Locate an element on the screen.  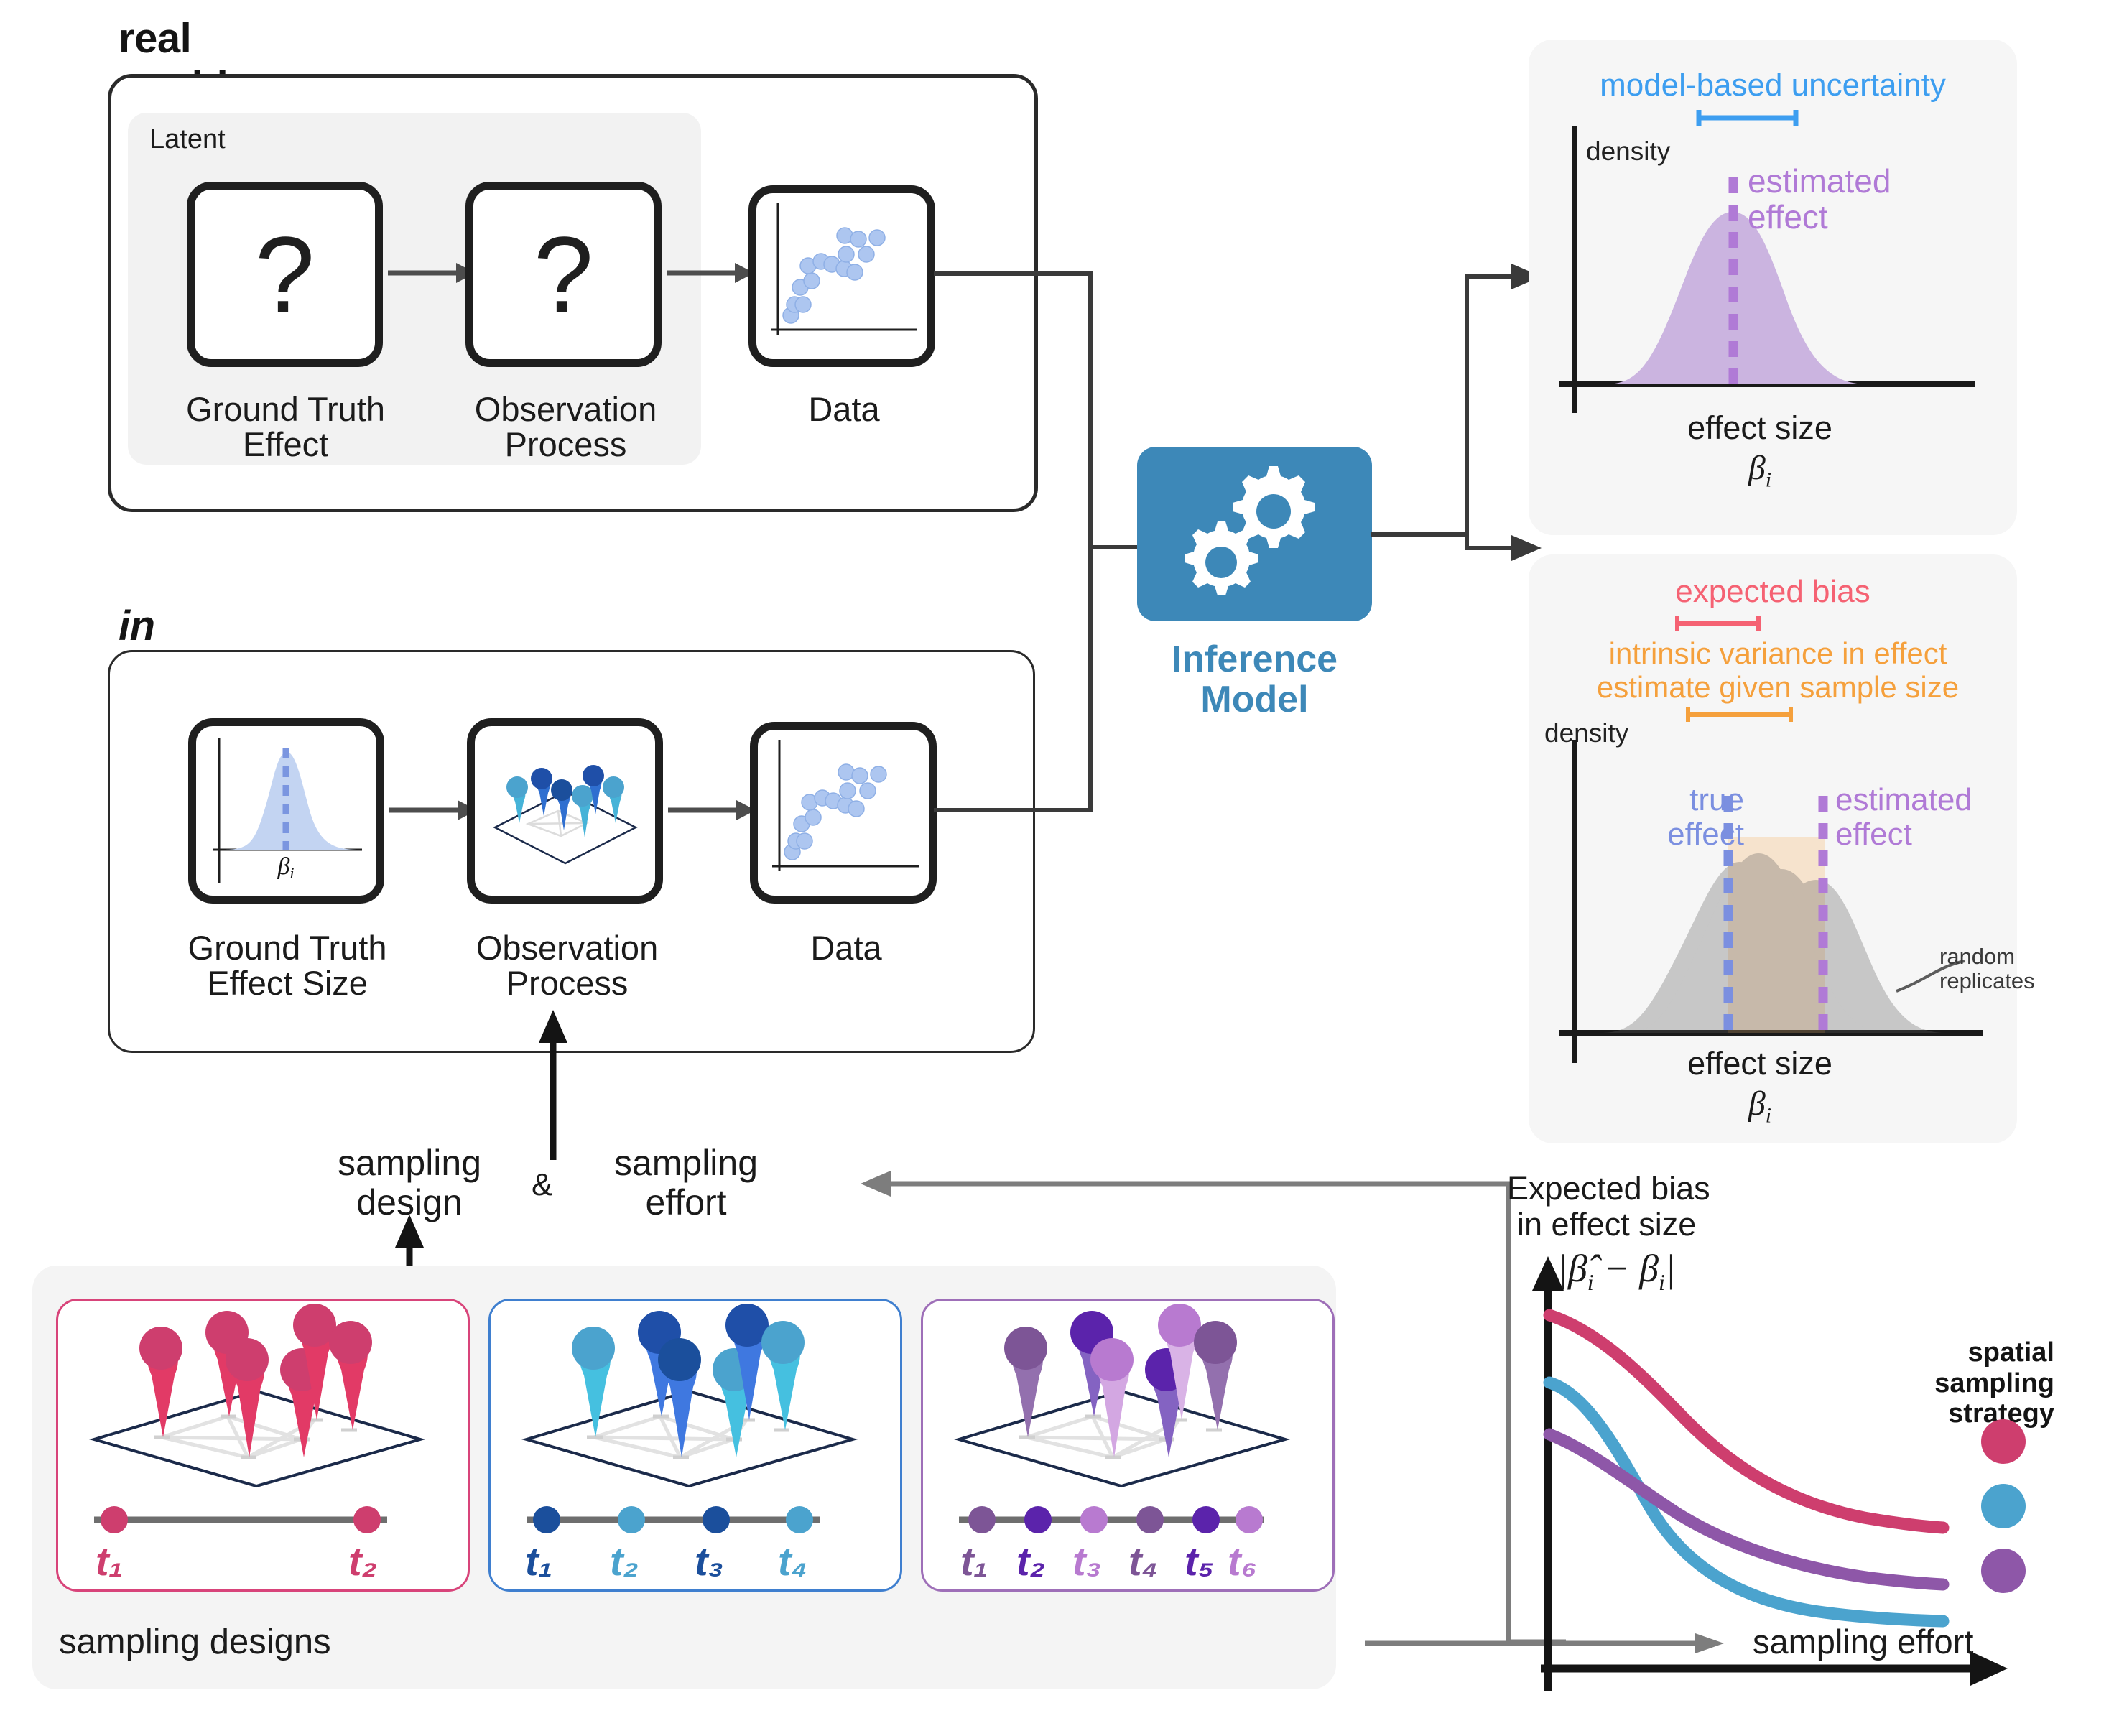
expected-bias-chart-title: Expected bias in effect size is located at coordinates (1608, 1206).